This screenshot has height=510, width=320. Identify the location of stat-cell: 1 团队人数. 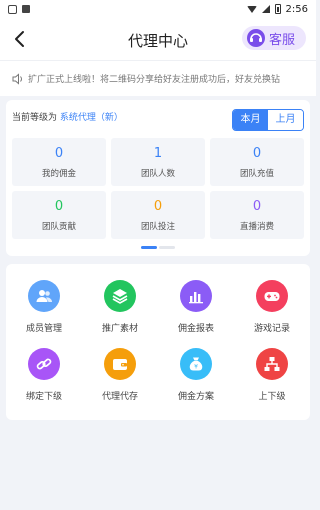
(158, 162).